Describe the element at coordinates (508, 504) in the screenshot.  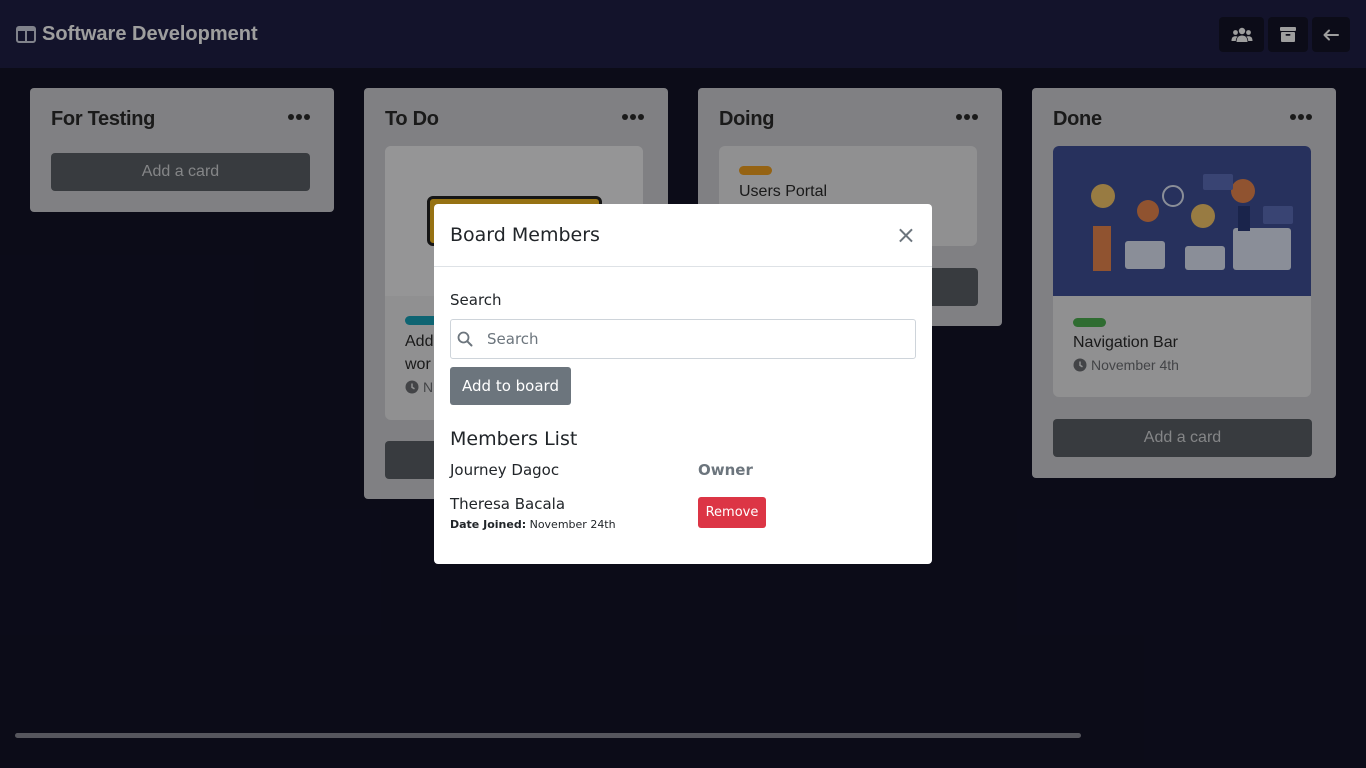
I see `member-name: Theresa Bacala` at that location.